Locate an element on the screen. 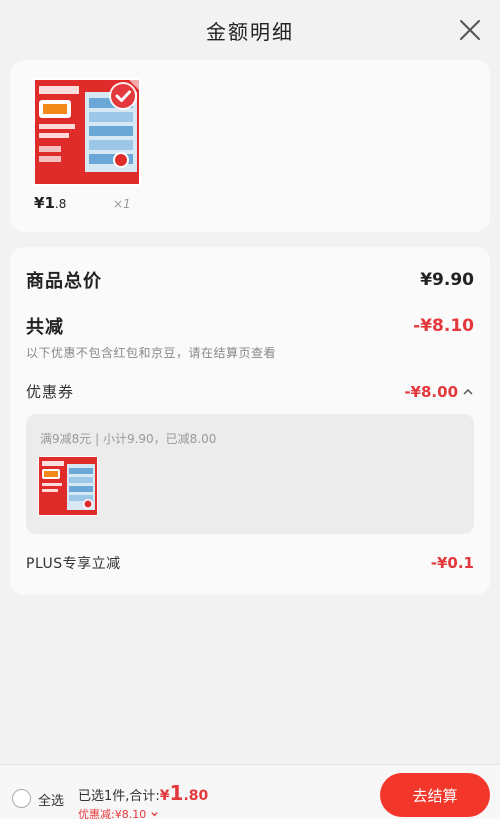 The image size is (500, 819). panel-header: 金额明细 is located at coordinates (250, 30).